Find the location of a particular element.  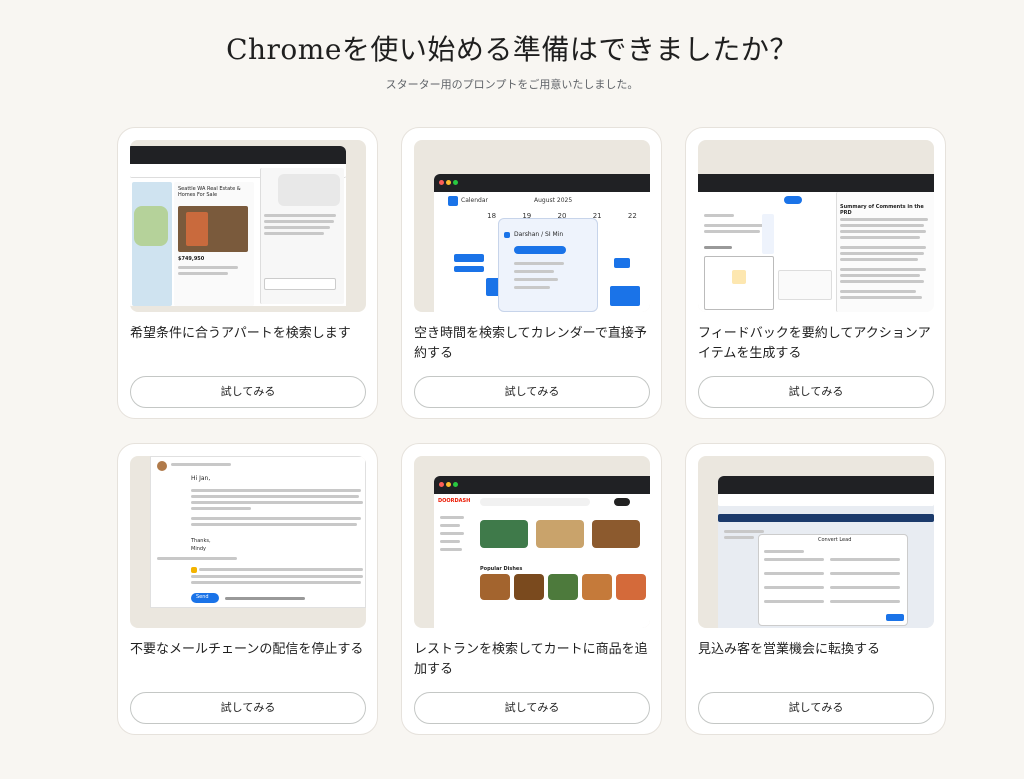

page-title: Chromeを使い始める準備はできましたか？ is located at coordinates (512, 49).